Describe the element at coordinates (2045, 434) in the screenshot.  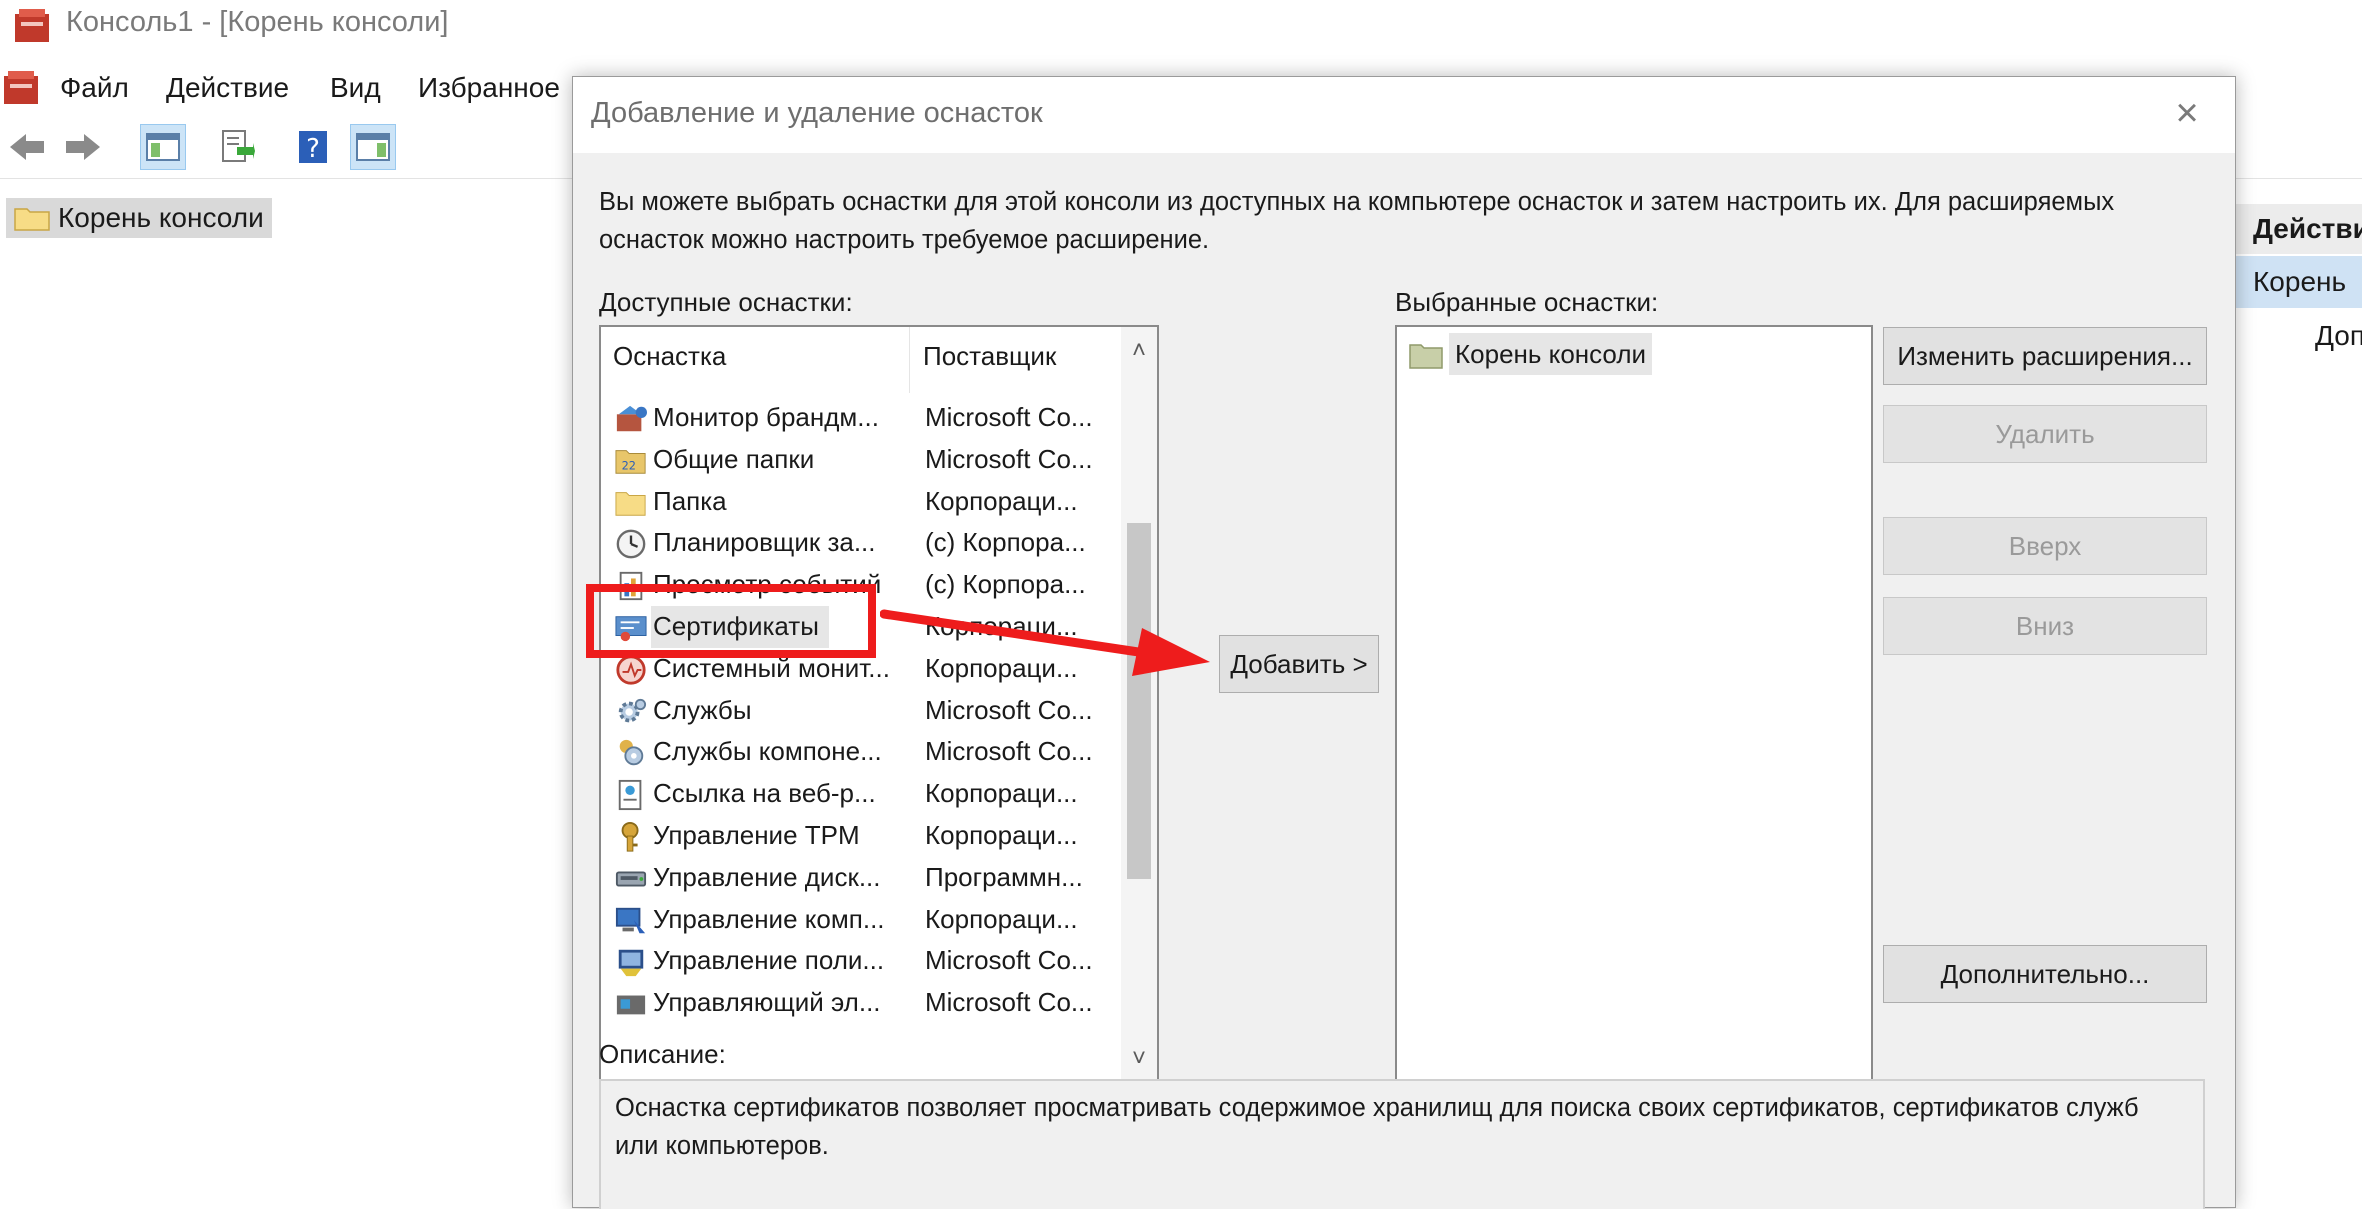
I see `remove-button: Удалить` at that location.